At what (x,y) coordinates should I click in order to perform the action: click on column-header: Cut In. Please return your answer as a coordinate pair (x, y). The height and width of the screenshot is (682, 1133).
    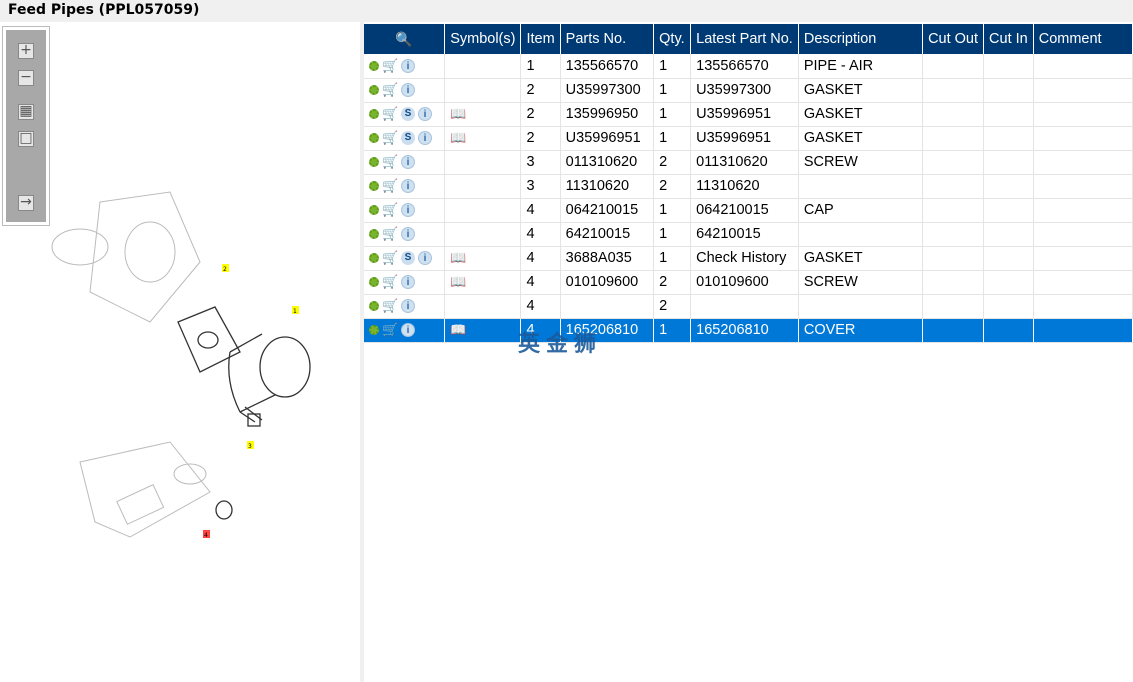
    Looking at the image, I should click on (1008, 39).